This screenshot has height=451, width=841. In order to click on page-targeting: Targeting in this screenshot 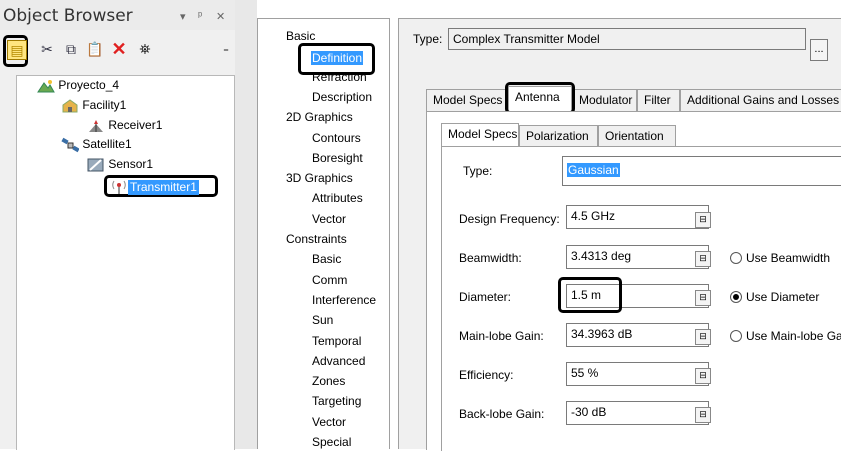, I will do `click(336, 401)`.